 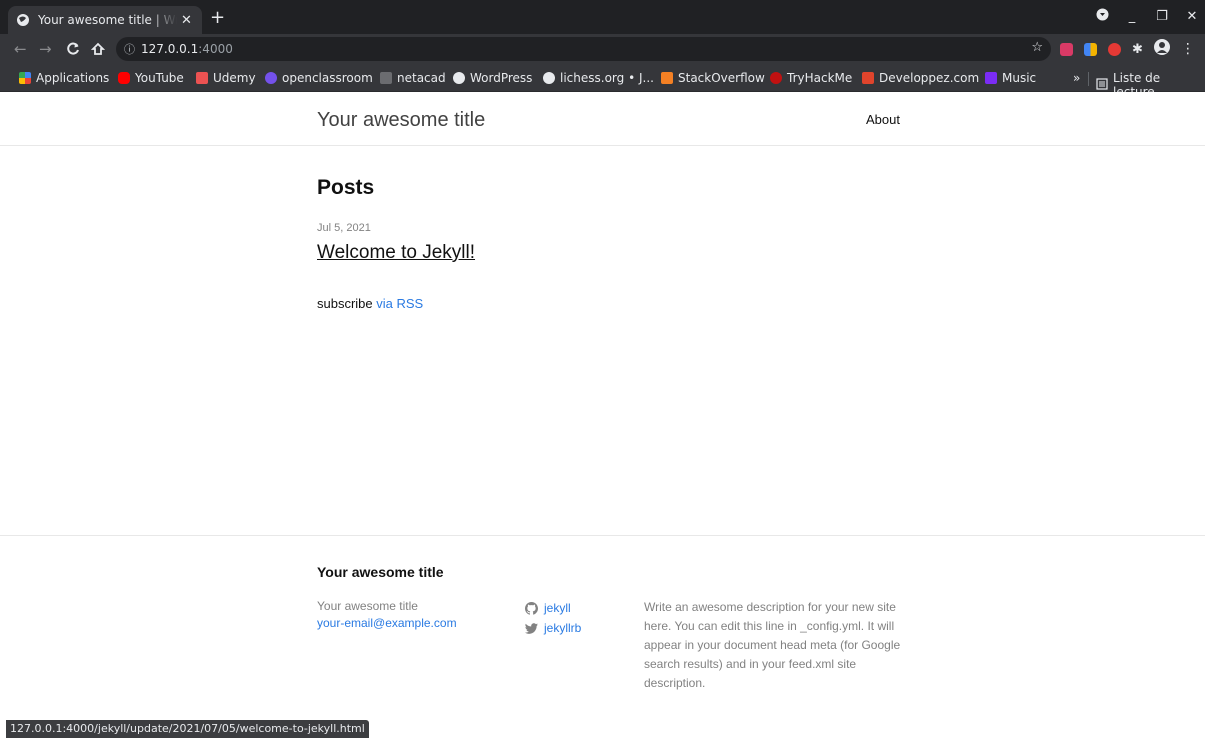 What do you see at coordinates (73, 50) in the screenshot?
I see `reload-button` at bounding box center [73, 50].